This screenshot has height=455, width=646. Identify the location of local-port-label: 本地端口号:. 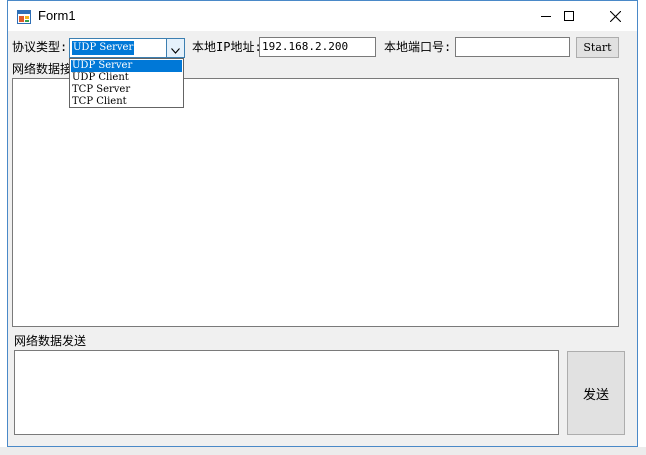
(418, 47).